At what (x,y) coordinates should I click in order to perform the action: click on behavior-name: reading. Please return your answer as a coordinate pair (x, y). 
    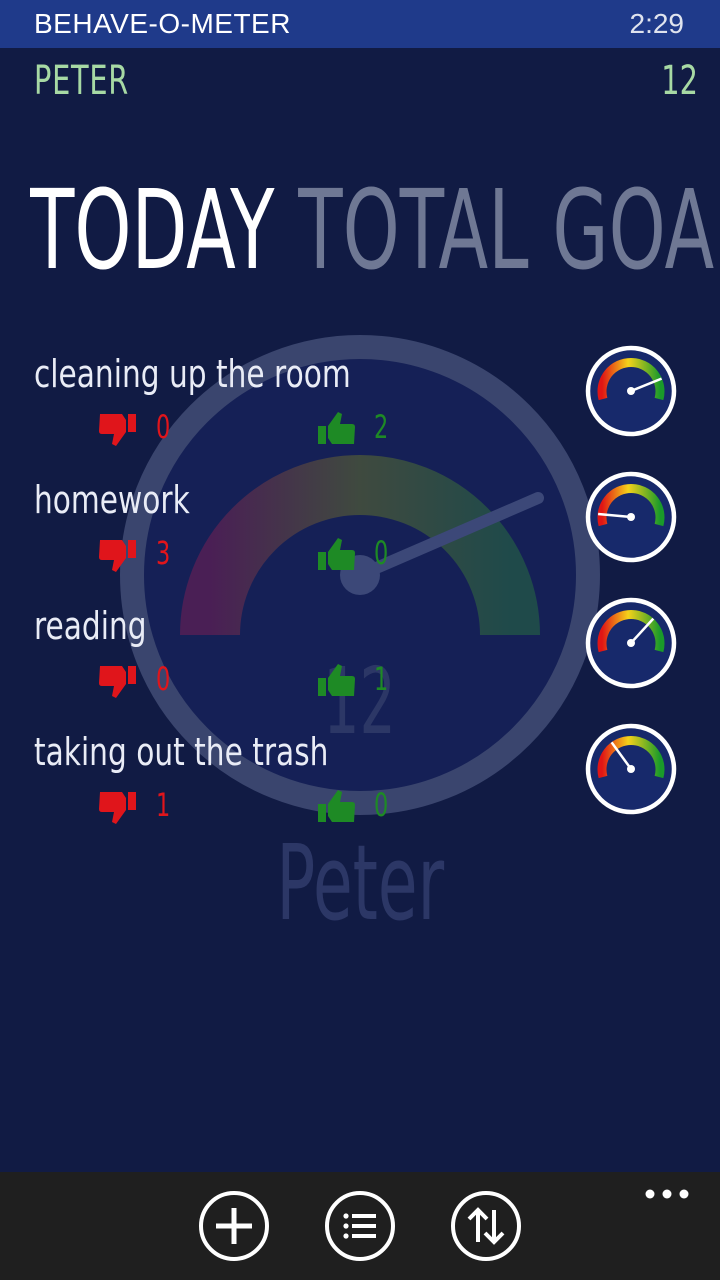
    Looking at the image, I should click on (90, 626).